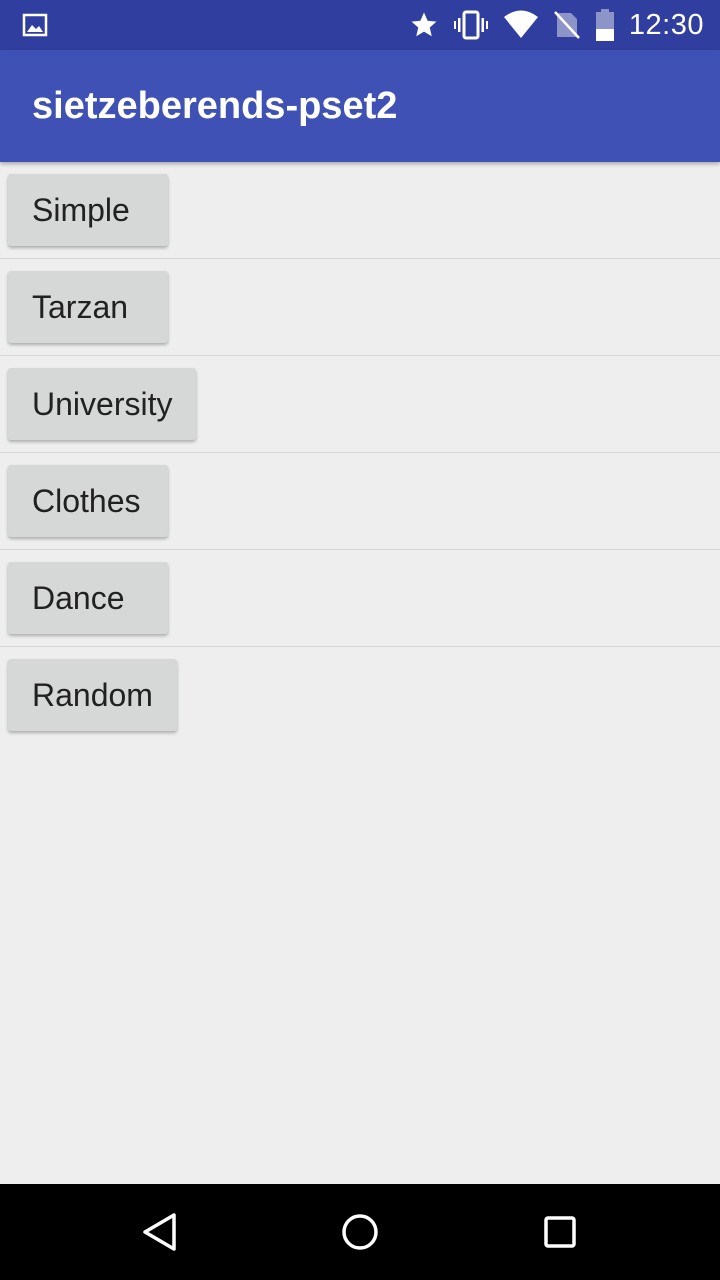 Image resolution: width=720 pixels, height=1280 pixels. What do you see at coordinates (88, 307) in the screenshot?
I see `tarzan-button: Tarzan` at bounding box center [88, 307].